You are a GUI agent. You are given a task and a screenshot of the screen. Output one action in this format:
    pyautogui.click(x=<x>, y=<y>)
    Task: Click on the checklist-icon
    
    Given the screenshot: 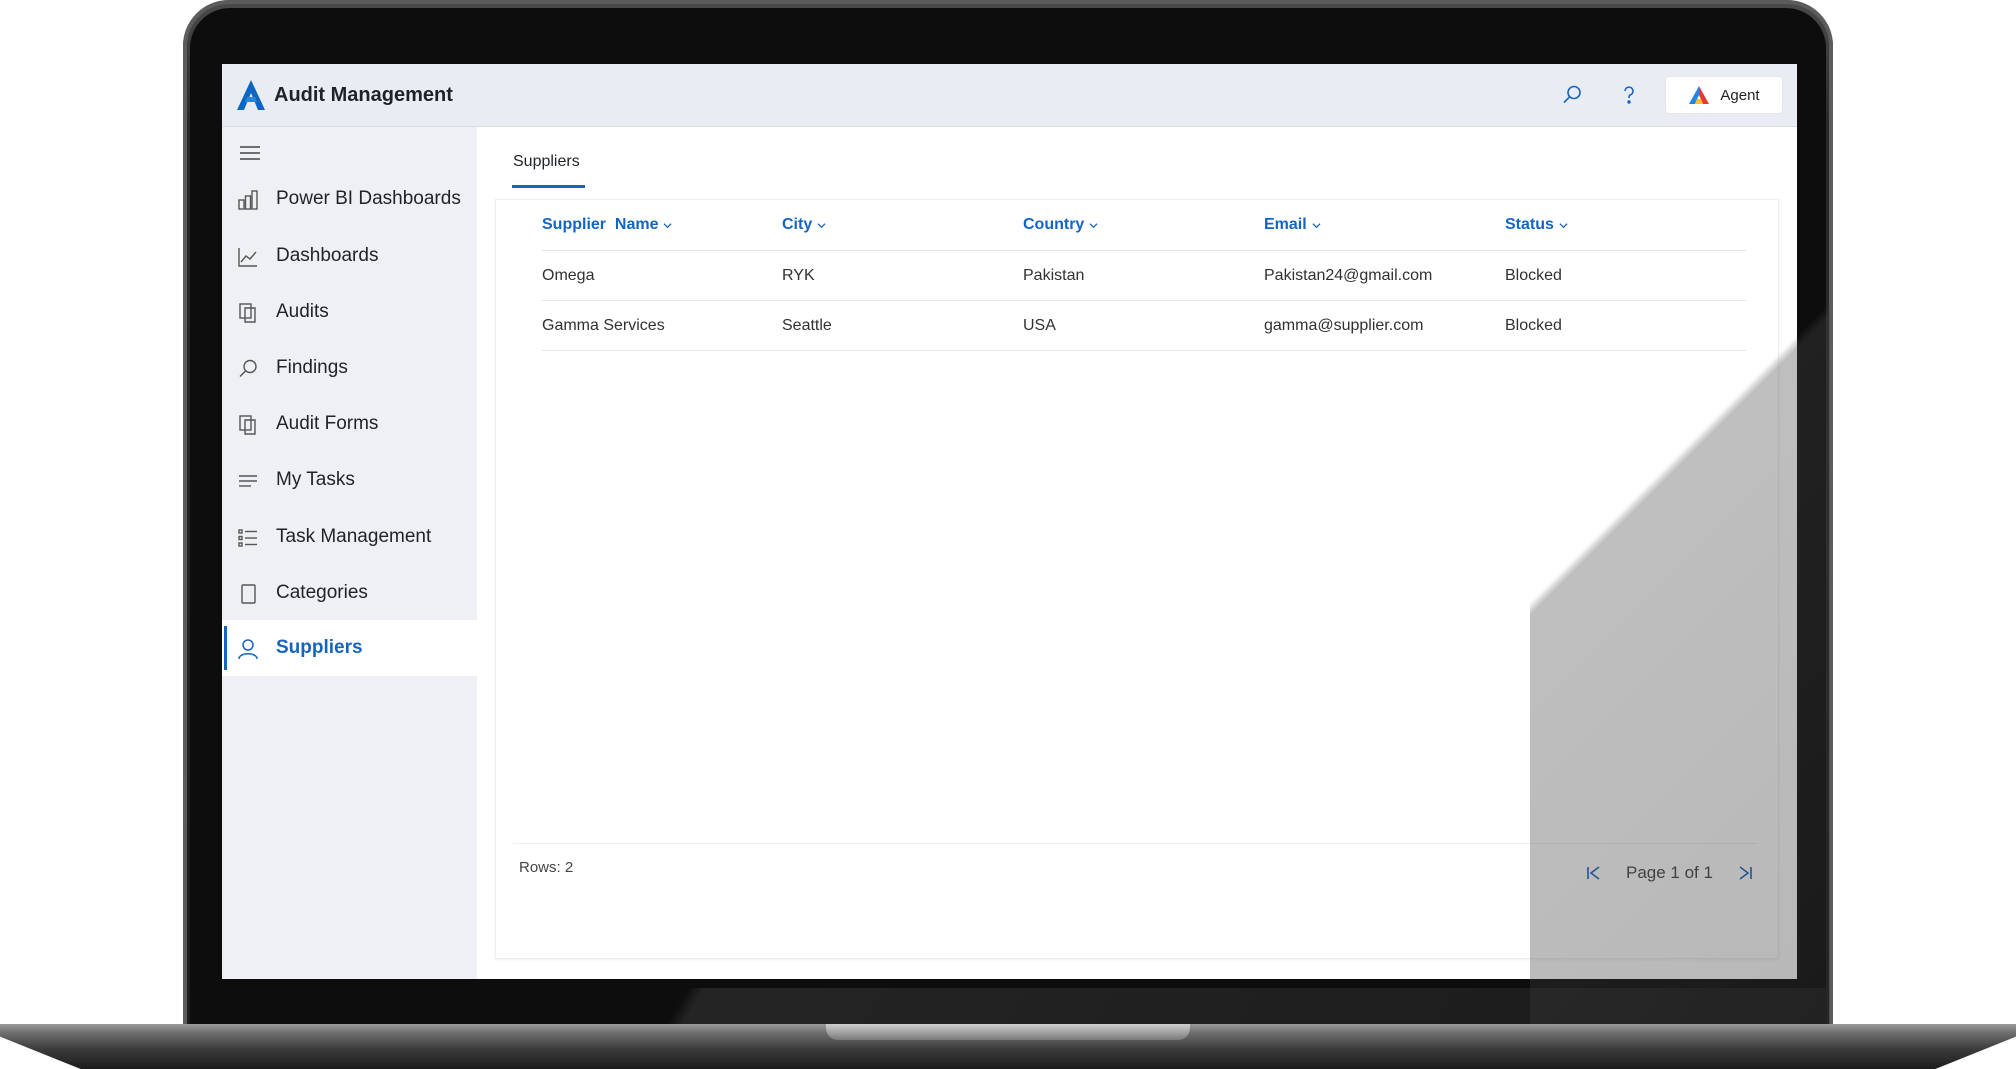 What is the action you would take?
    pyautogui.click(x=247, y=538)
    